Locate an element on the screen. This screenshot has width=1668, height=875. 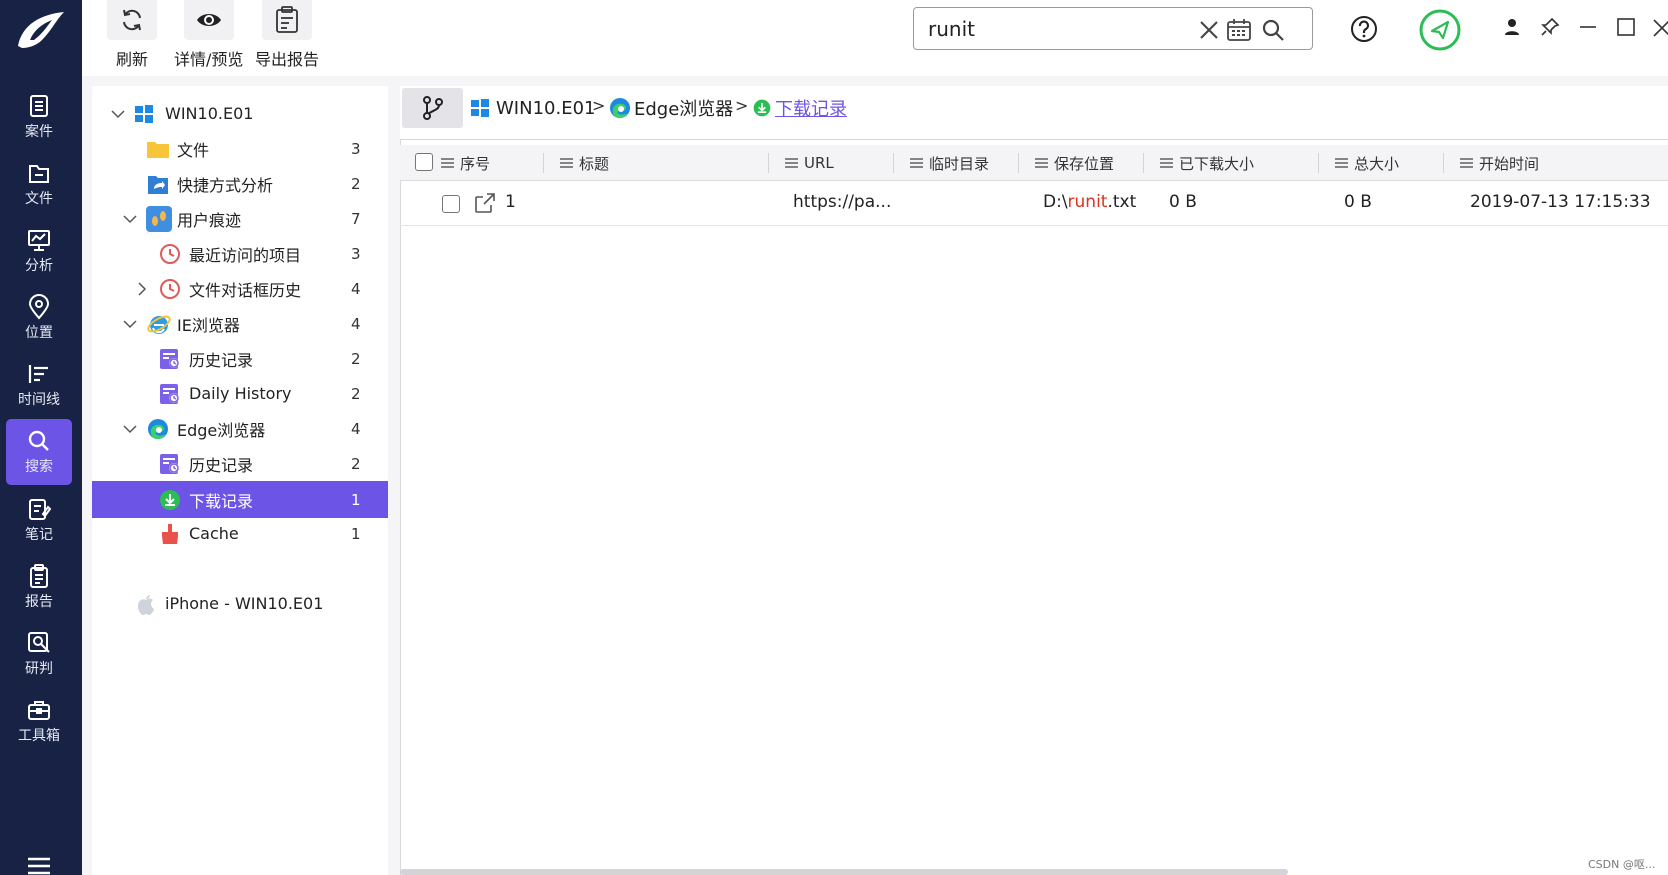
tree-item-recent: 最近访问的项目 3 is located at coordinates (240, 253).